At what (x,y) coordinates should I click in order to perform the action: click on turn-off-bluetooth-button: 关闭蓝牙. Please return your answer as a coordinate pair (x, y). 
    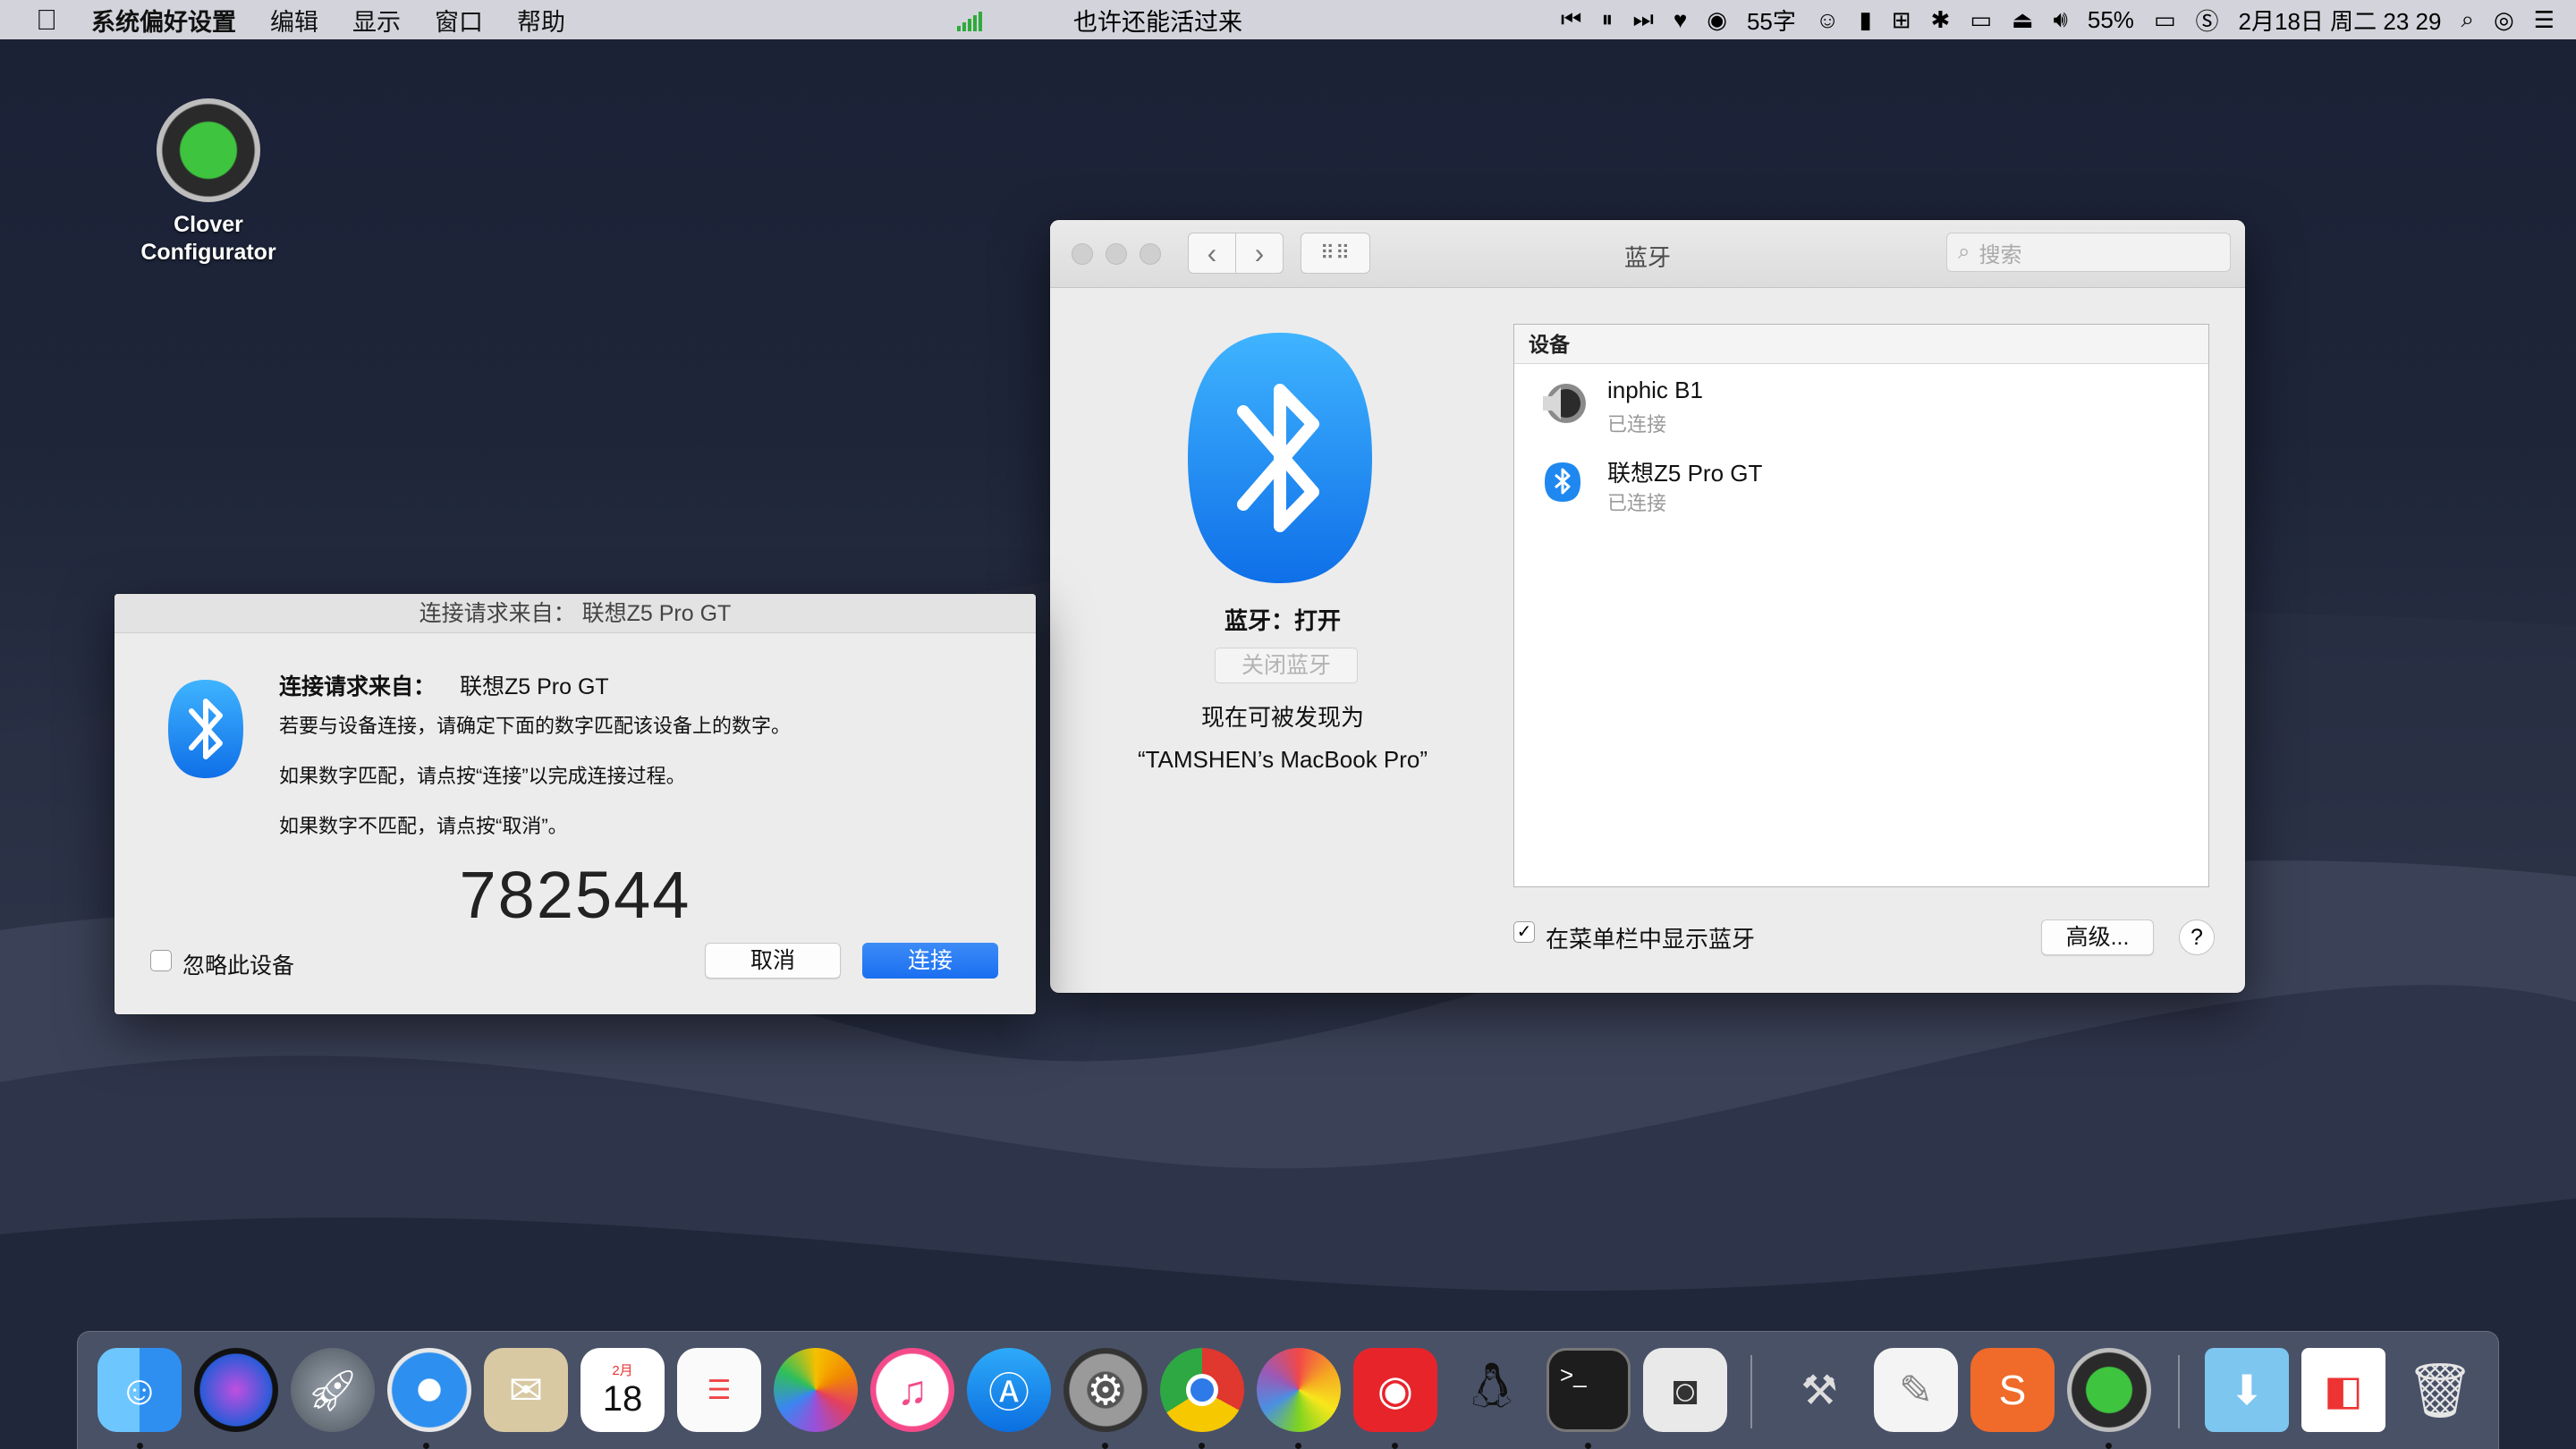
    Looking at the image, I should click on (1286, 665).